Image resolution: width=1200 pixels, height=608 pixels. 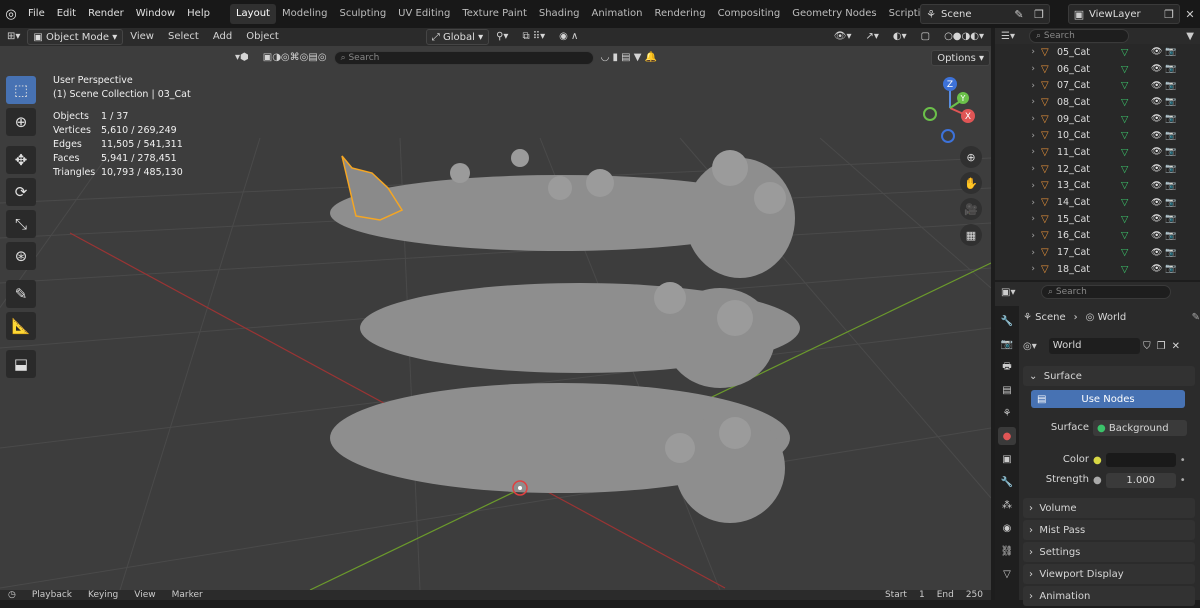 I want to click on tab-layout: Layout, so click(x=252, y=14).